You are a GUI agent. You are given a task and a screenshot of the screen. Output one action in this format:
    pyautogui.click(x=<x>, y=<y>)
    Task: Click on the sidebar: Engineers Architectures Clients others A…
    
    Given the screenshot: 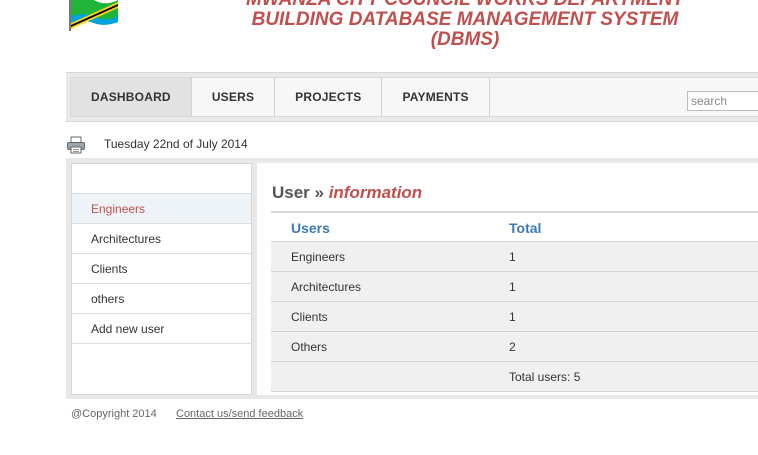 What is the action you would take?
    pyautogui.click(x=161, y=279)
    